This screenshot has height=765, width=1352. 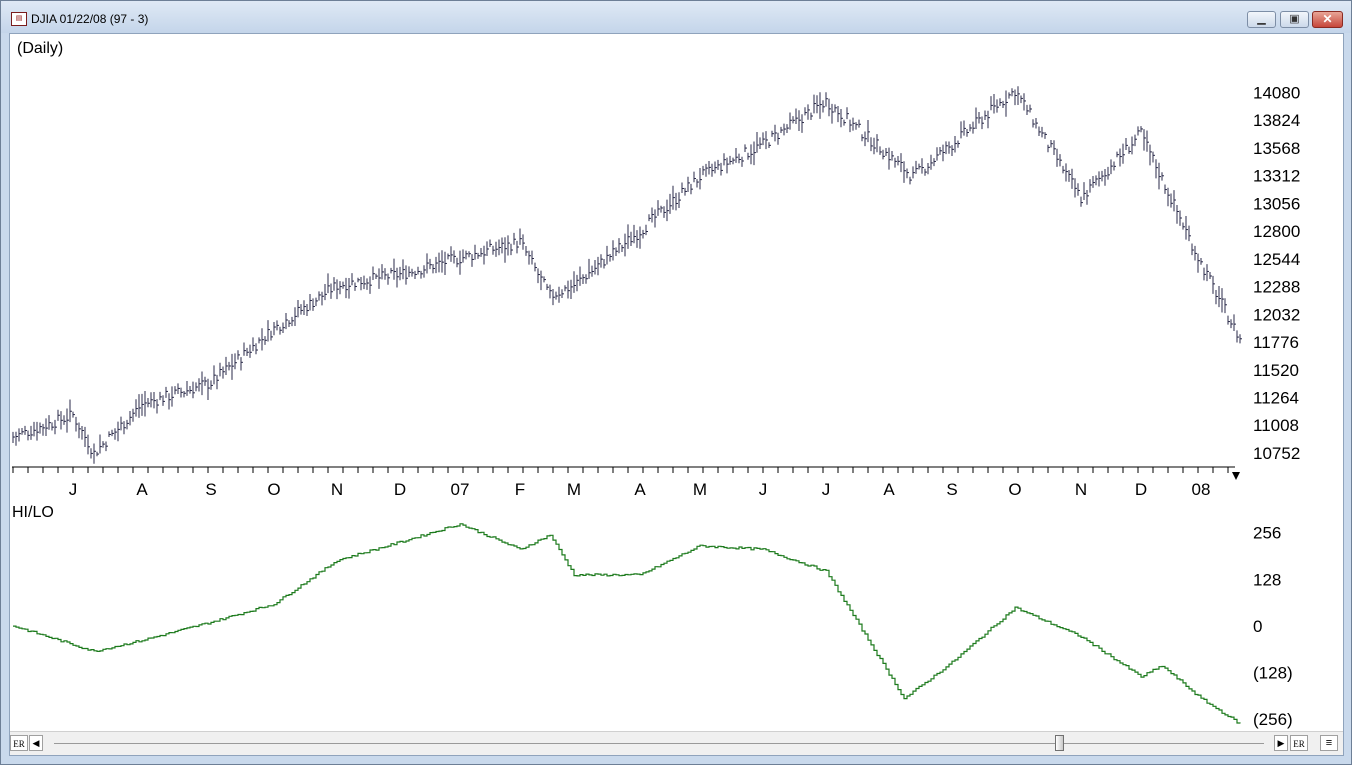 What do you see at coordinates (19, 19) in the screenshot?
I see `chart-app-icon: ▤` at bounding box center [19, 19].